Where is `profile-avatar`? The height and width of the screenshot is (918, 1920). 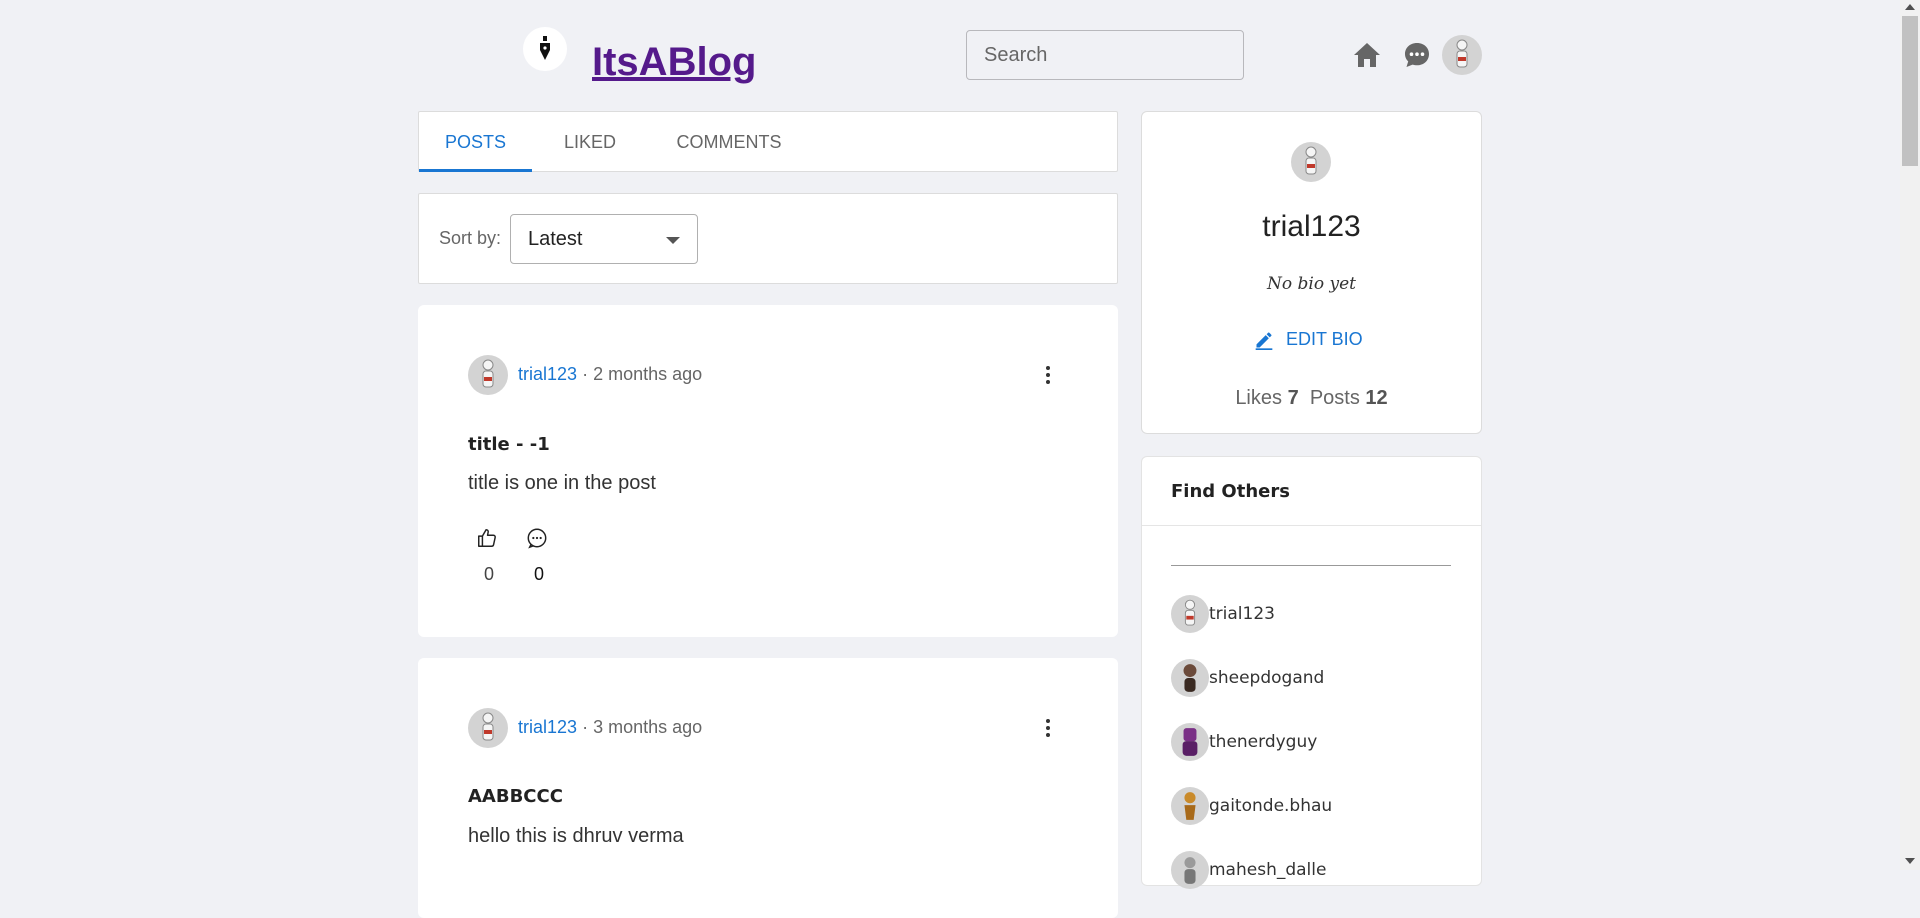 profile-avatar is located at coordinates (1311, 162).